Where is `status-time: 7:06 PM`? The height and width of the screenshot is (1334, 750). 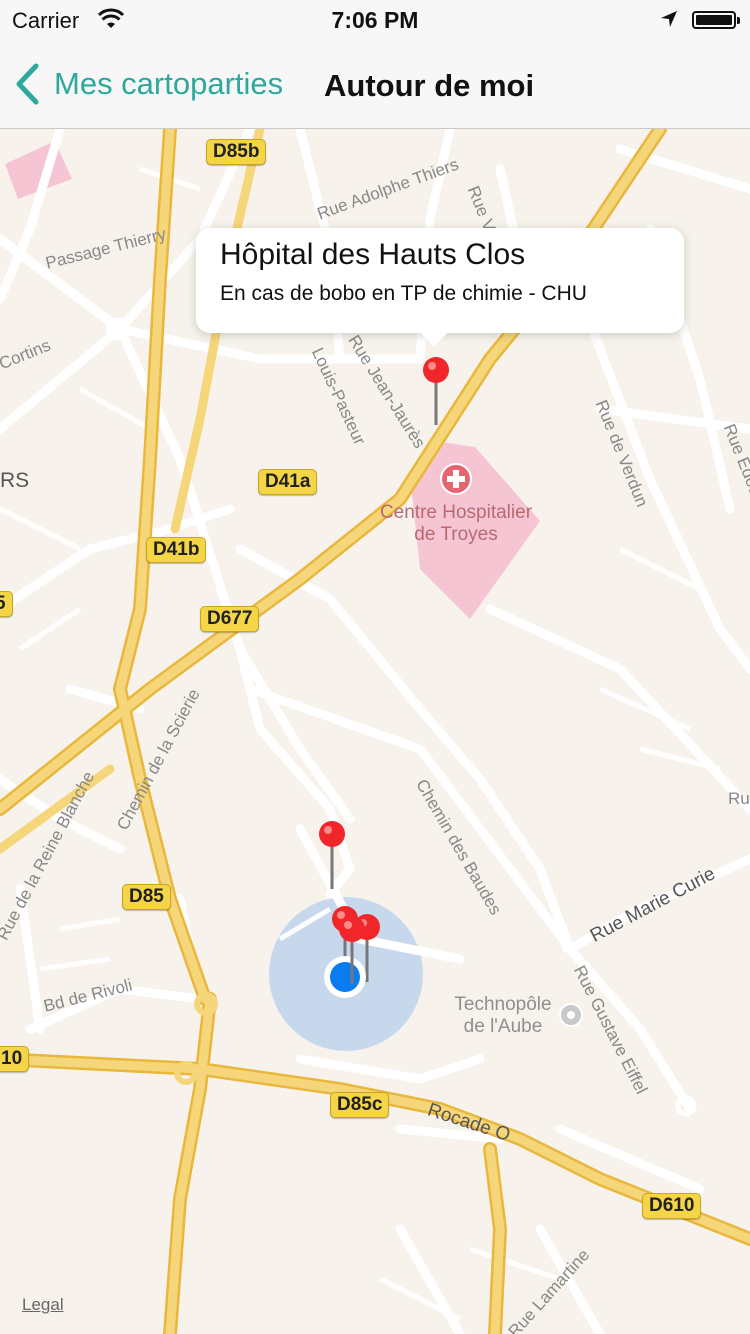
status-time: 7:06 PM is located at coordinates (375, 20).